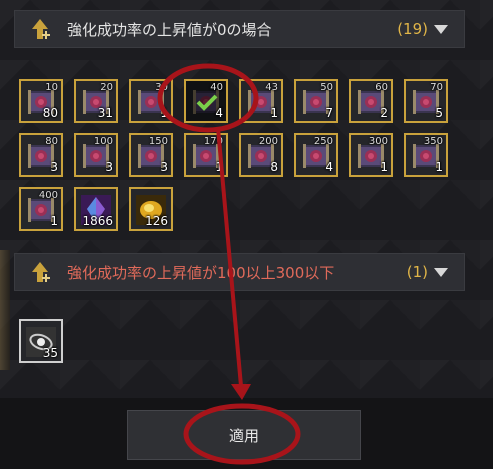 Image resolution: width=493 pixels, height=469 pixels. I want to click on section-title: 強化成功率の上昇値が0の場合, so click(169, 29).